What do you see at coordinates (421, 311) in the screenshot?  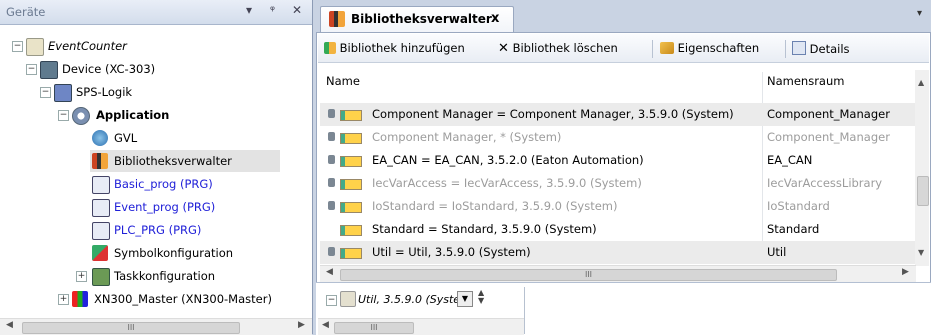 I see `details-tree-pane: − Util, 3.5.9.0 (Syste ▼ ▲ ▼ ◀ III` at bounding box center [421, 311].